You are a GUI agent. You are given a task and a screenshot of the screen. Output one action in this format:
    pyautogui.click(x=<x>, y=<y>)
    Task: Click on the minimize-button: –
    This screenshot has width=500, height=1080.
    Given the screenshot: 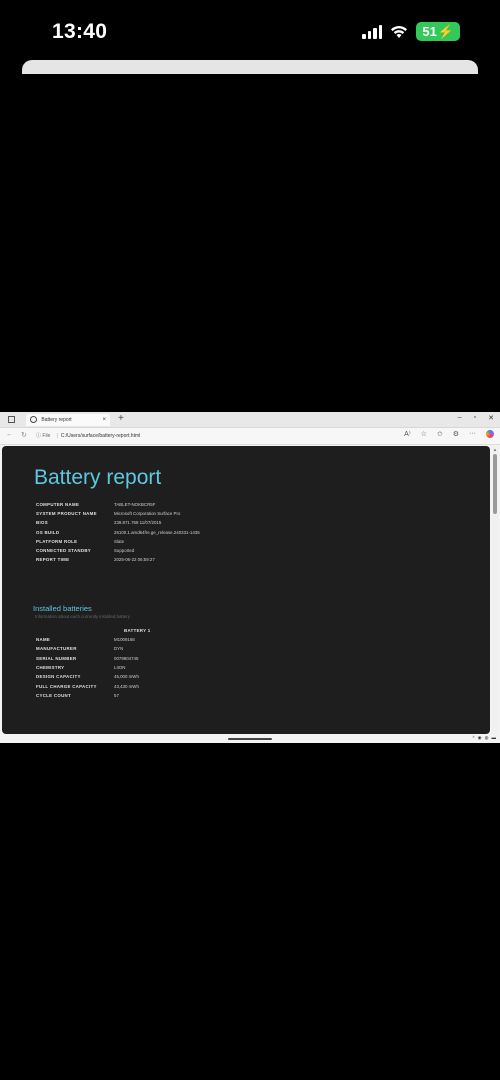 What is the action you would take?
    pyautogui.click(x=460, y=418)
    